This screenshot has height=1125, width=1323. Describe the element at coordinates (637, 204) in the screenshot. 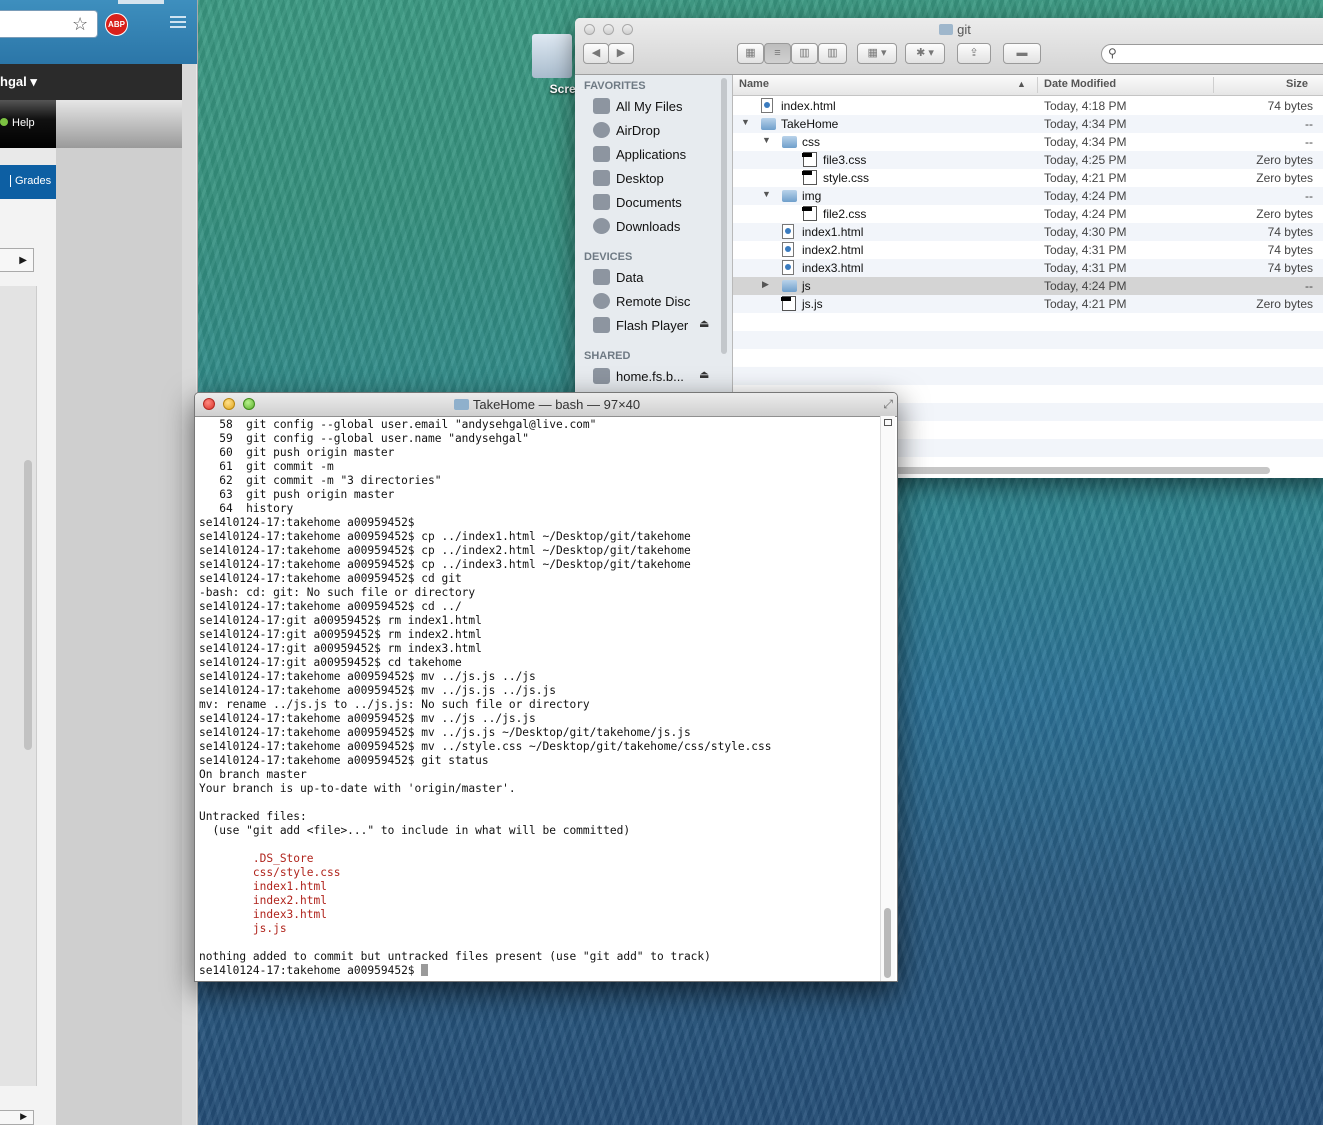

I see `sidebar-item-documents: Documents` at that location.